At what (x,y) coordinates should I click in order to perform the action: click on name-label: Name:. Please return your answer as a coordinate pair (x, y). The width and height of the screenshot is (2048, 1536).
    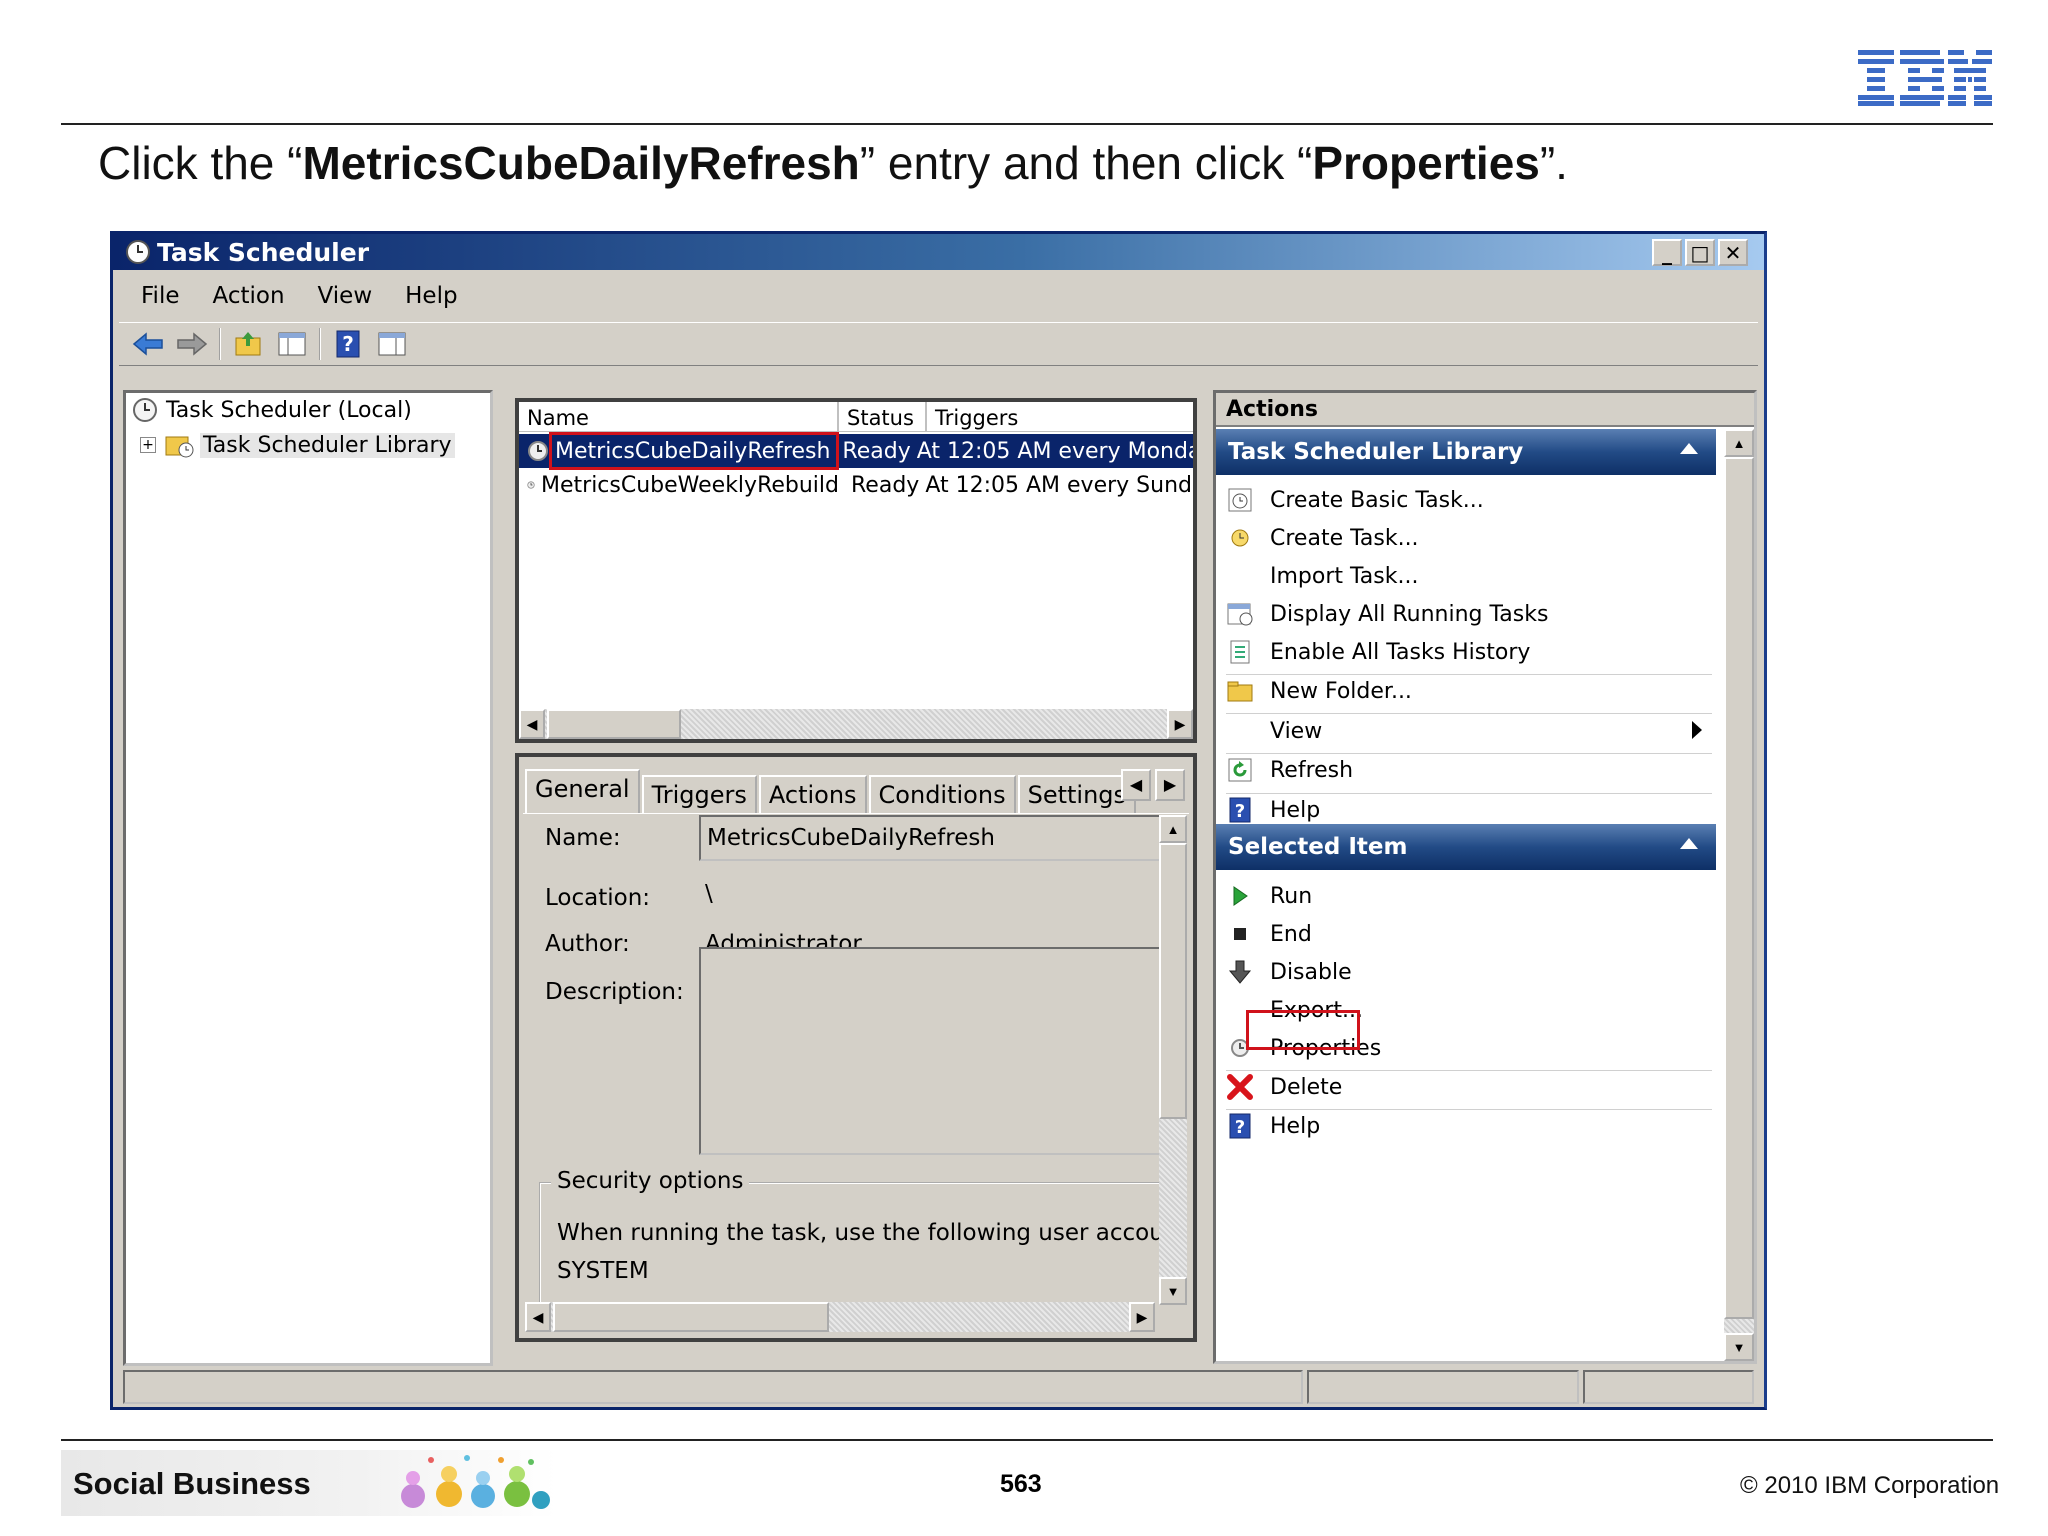
    Looking at the image, I should click on (583, 838).